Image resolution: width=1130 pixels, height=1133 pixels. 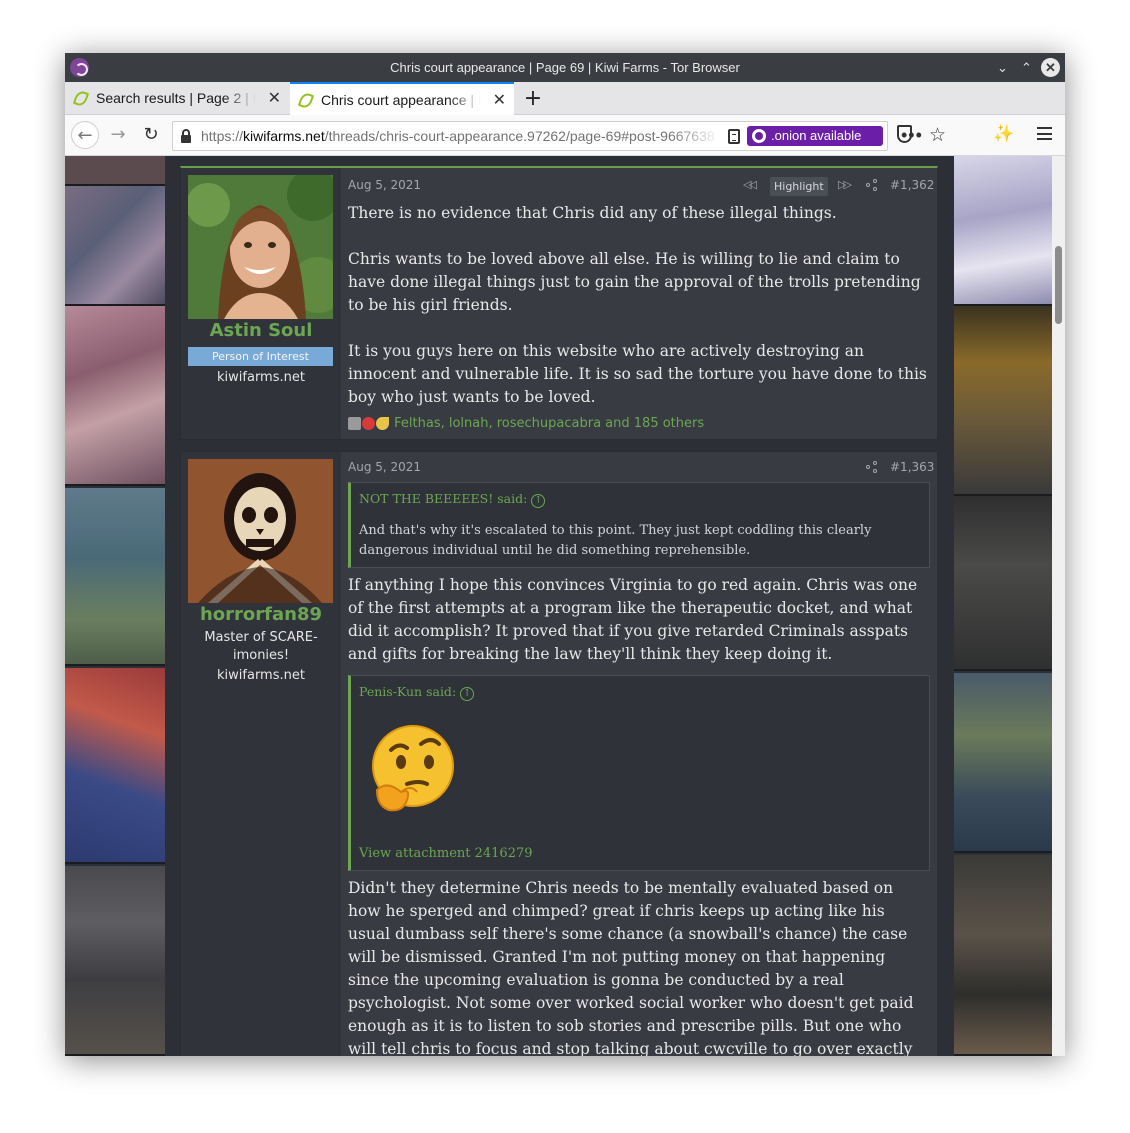 What do you see at coordinates (904, 134) in the screenshot?
I see `security-shield-icon` at bounding box center [904, 134].